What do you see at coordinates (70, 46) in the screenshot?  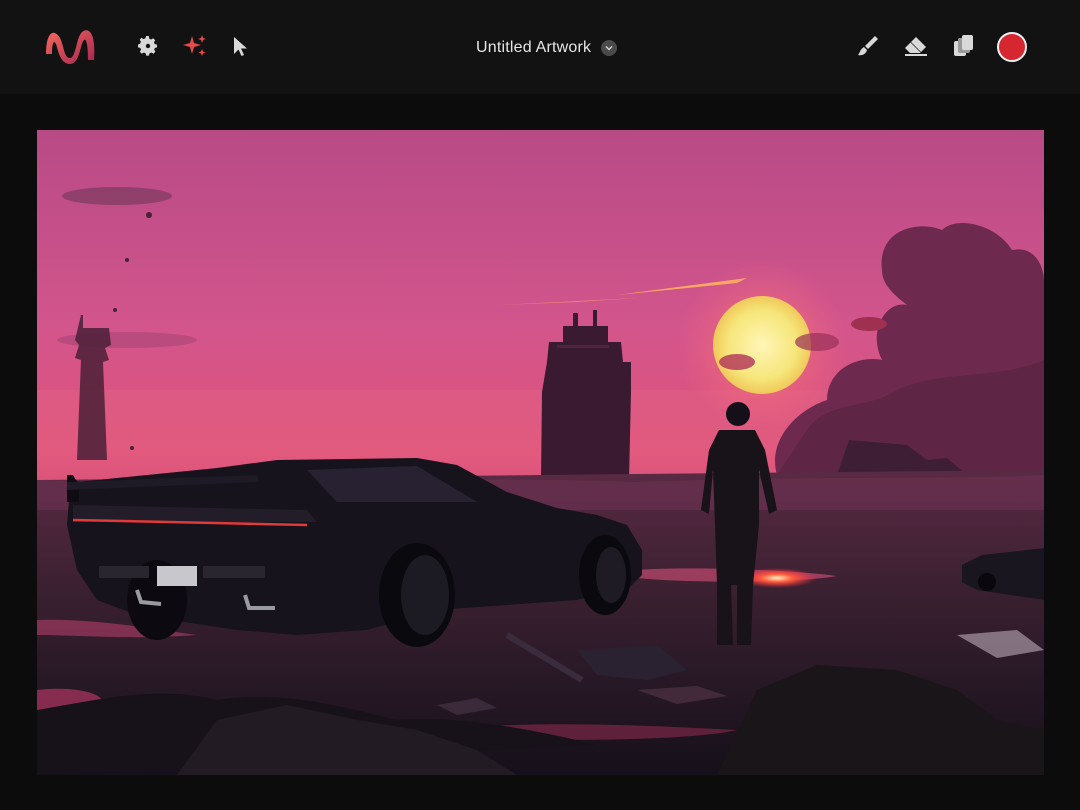 I see `brand-logo-icon` at bounding box center [70, 46].